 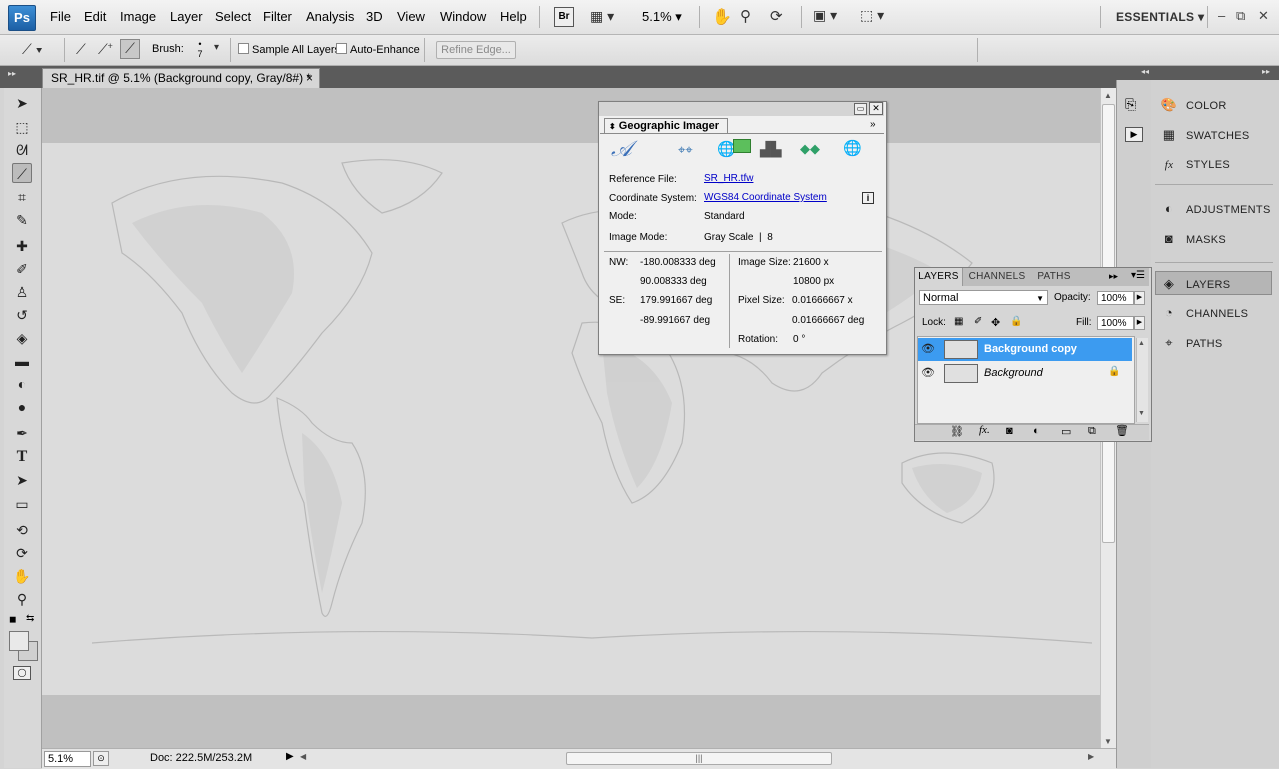 I want to click on new-layer-icon: ⧉, so click(x=1092, y=431).